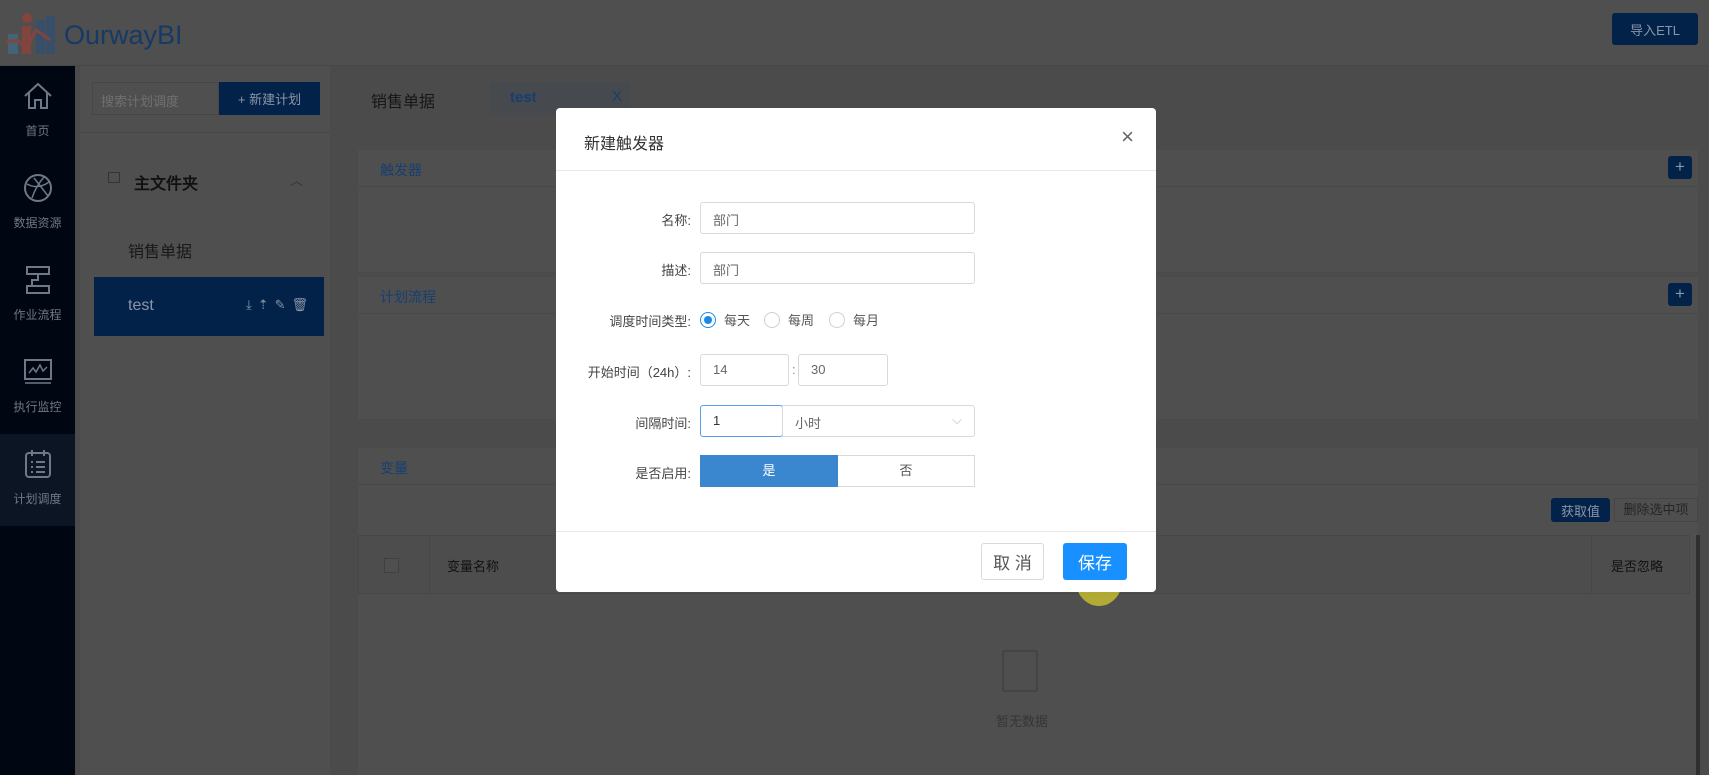 The height and width of the screenshot is (775, 1709). I want to click on description-label: 描述:, so click(676, 270).